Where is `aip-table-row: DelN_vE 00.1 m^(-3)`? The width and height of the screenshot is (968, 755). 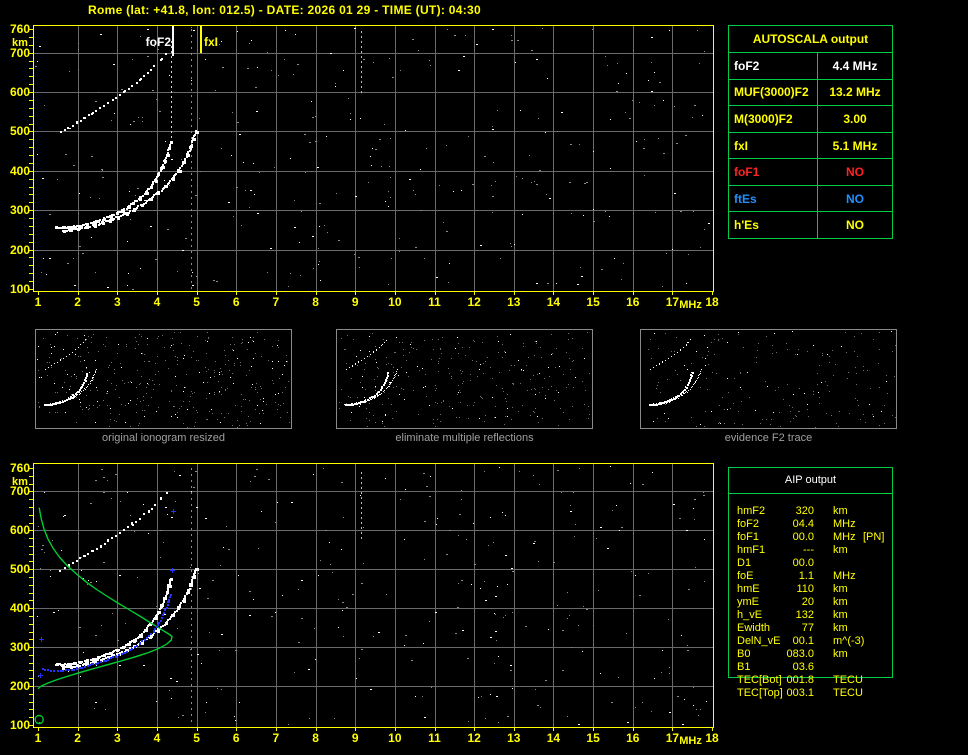 aip-table-row: DelN_vE 00.1 m^(-3) is located at coordinates (810, 641).